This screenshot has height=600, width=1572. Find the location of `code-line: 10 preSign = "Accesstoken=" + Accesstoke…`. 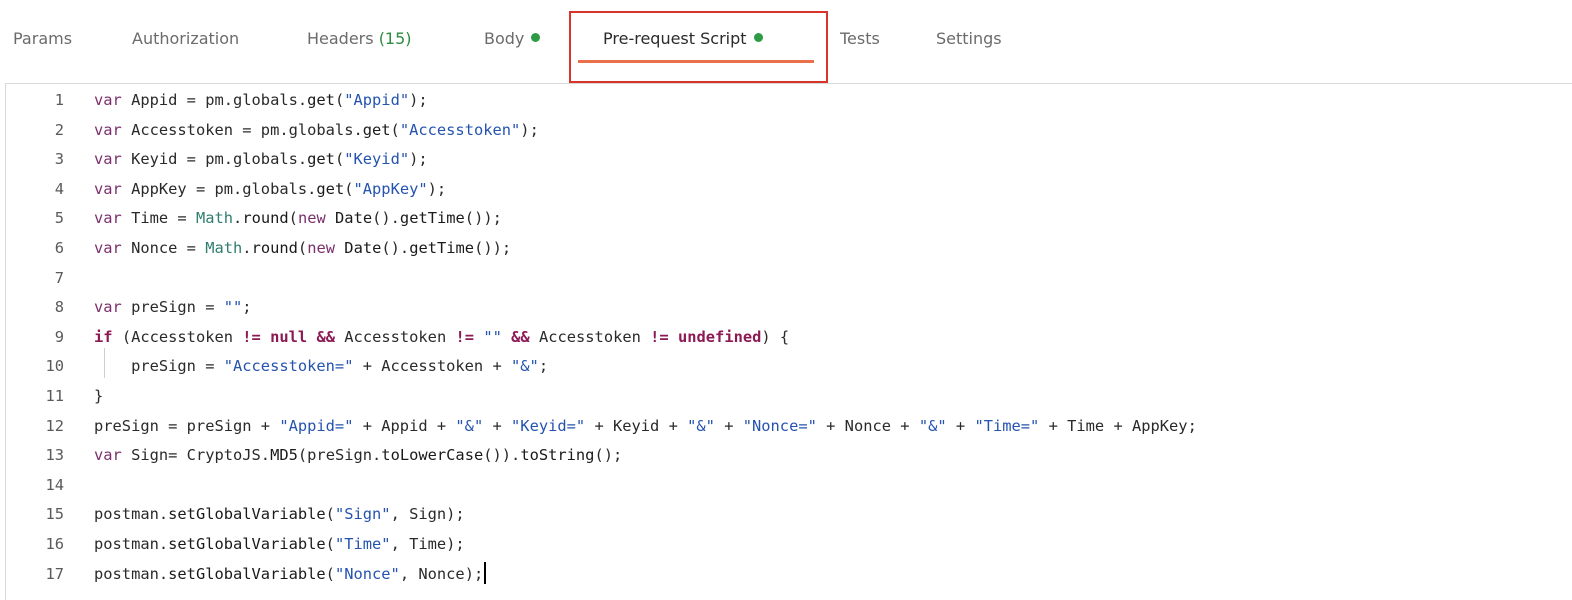

code-line: 10 preSign = "Accesstoken=" + Accesstoke… is located at coordinates (786, 366).